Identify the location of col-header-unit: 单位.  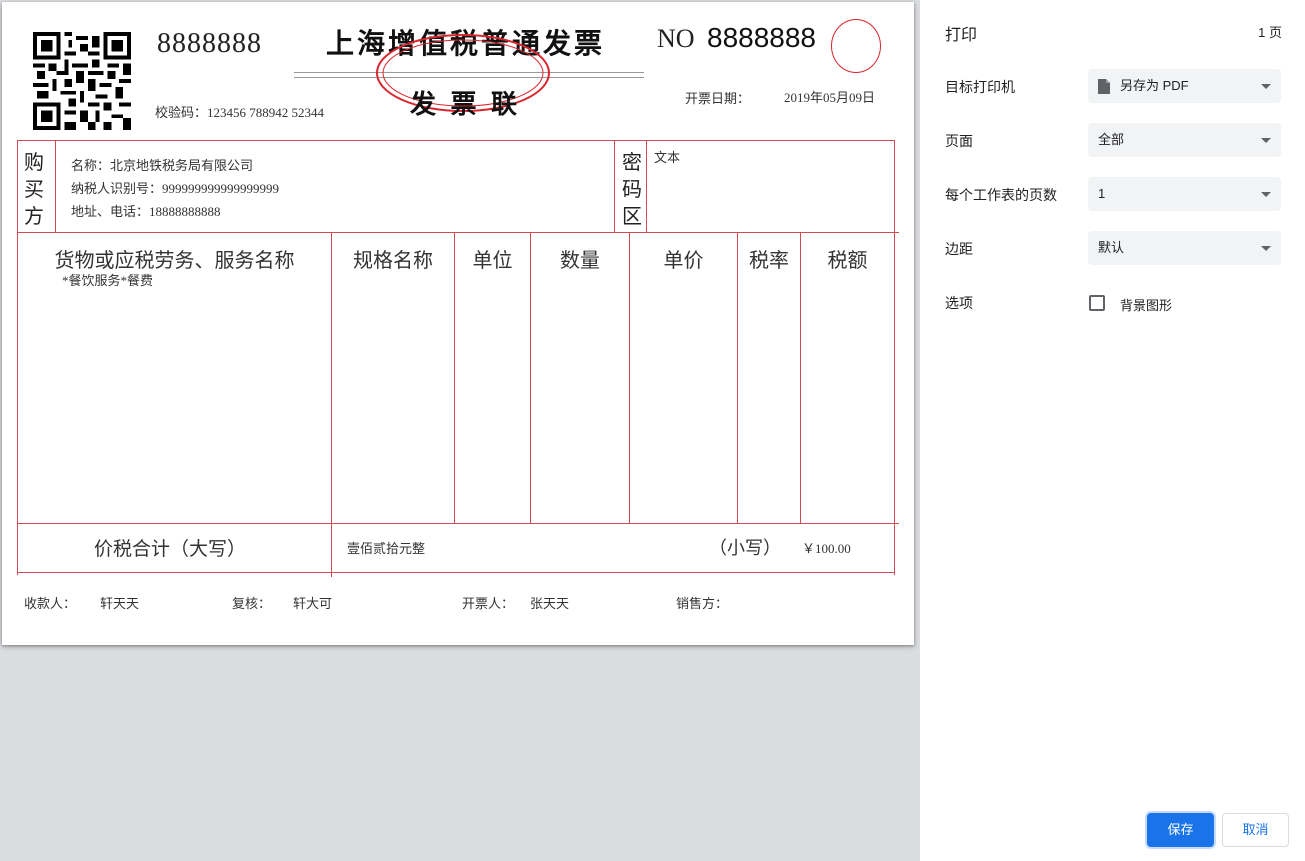
(492, 261).